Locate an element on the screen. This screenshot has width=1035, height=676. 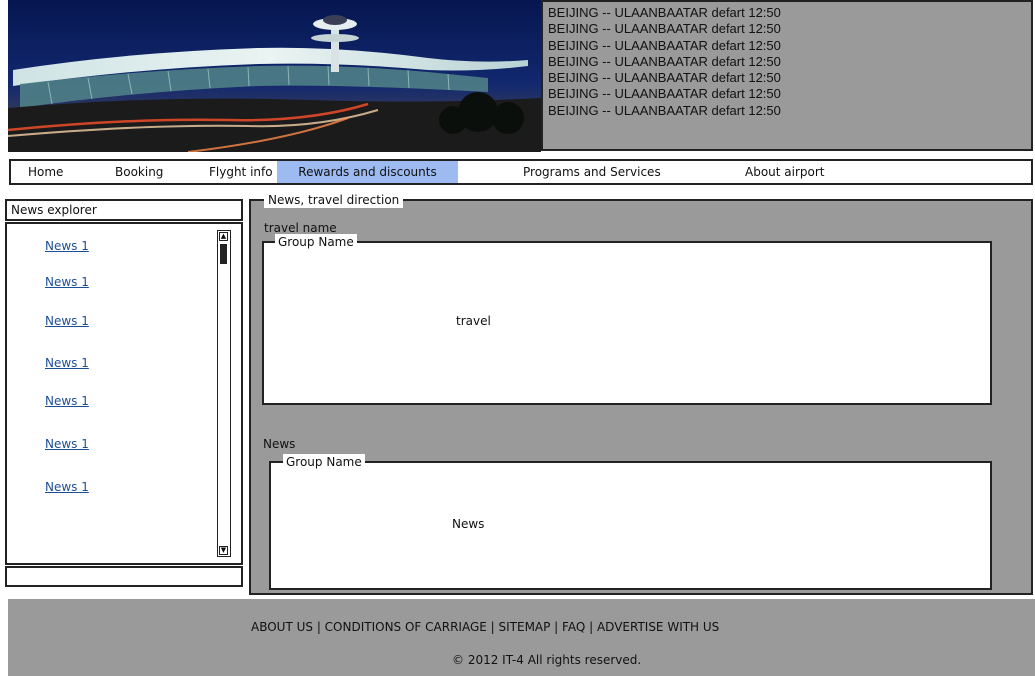
scroll-down-arrow-icon: ▼ is located at coordinates (223, 550).